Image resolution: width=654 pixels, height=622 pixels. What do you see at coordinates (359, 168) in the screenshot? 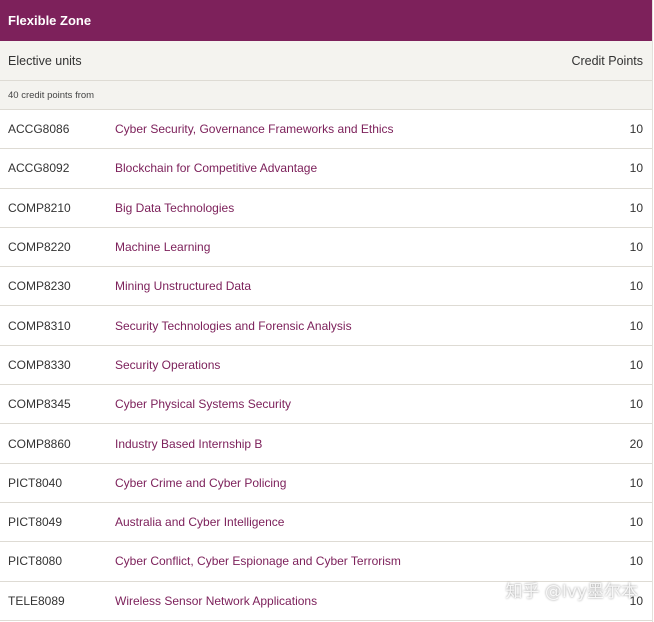
I see `unit-title-link: Blockchain for Competitive Advantage` at bounding box center [359, 168].